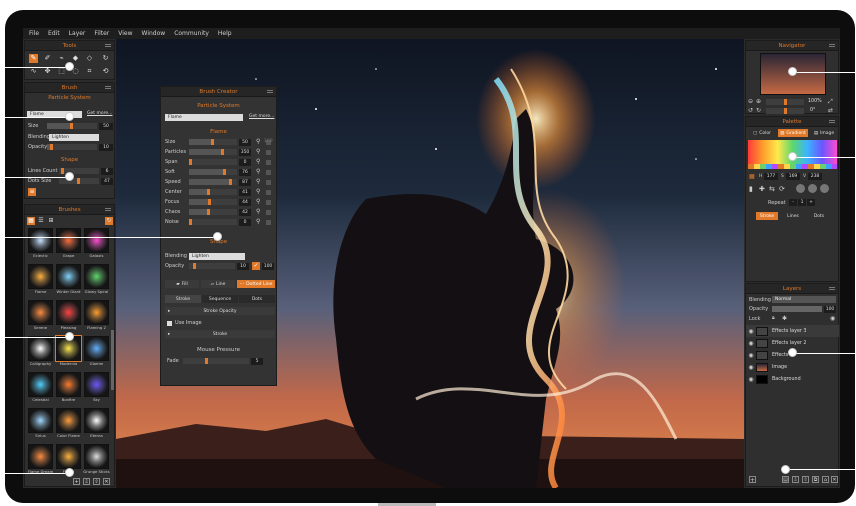 Image resolution: width=856 pixels, height=506 pixels. What do you see at coordinates (125, 33) in the screenshot?
I see `menu-view: View` at bounding box center [125, 33].